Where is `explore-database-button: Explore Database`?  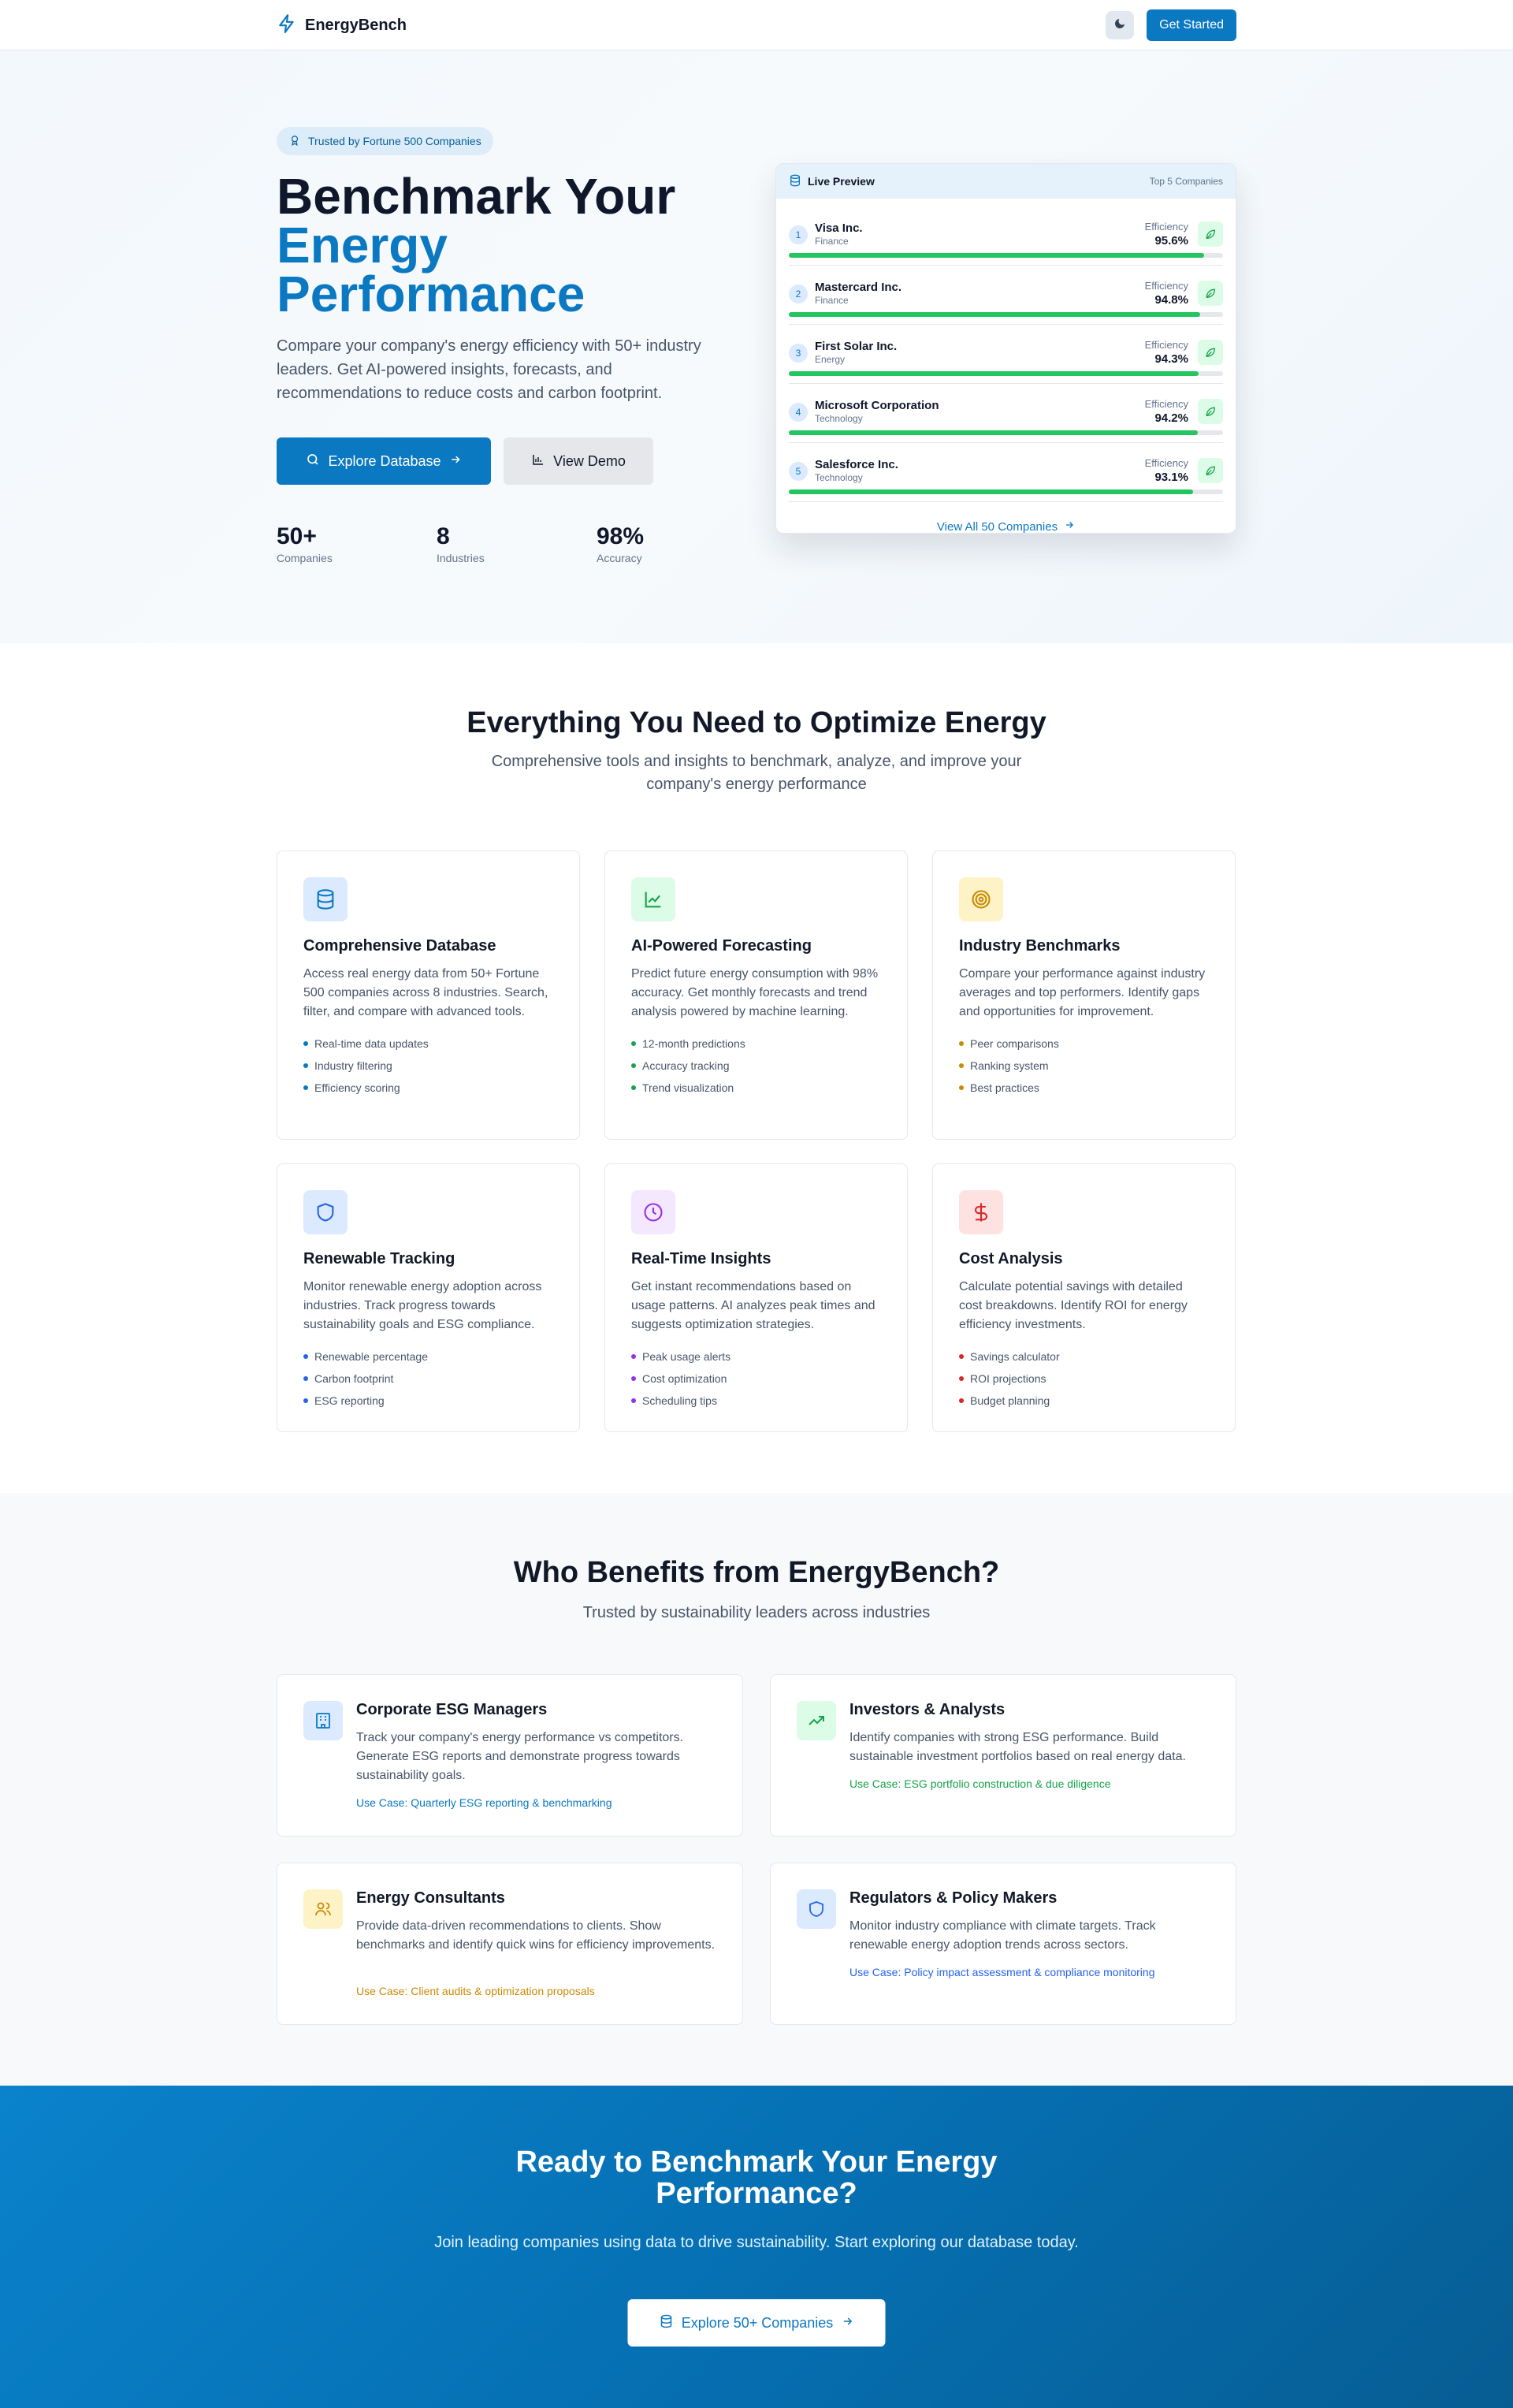
explore-database-button: Explore Database is located at coordinates (384, 461).